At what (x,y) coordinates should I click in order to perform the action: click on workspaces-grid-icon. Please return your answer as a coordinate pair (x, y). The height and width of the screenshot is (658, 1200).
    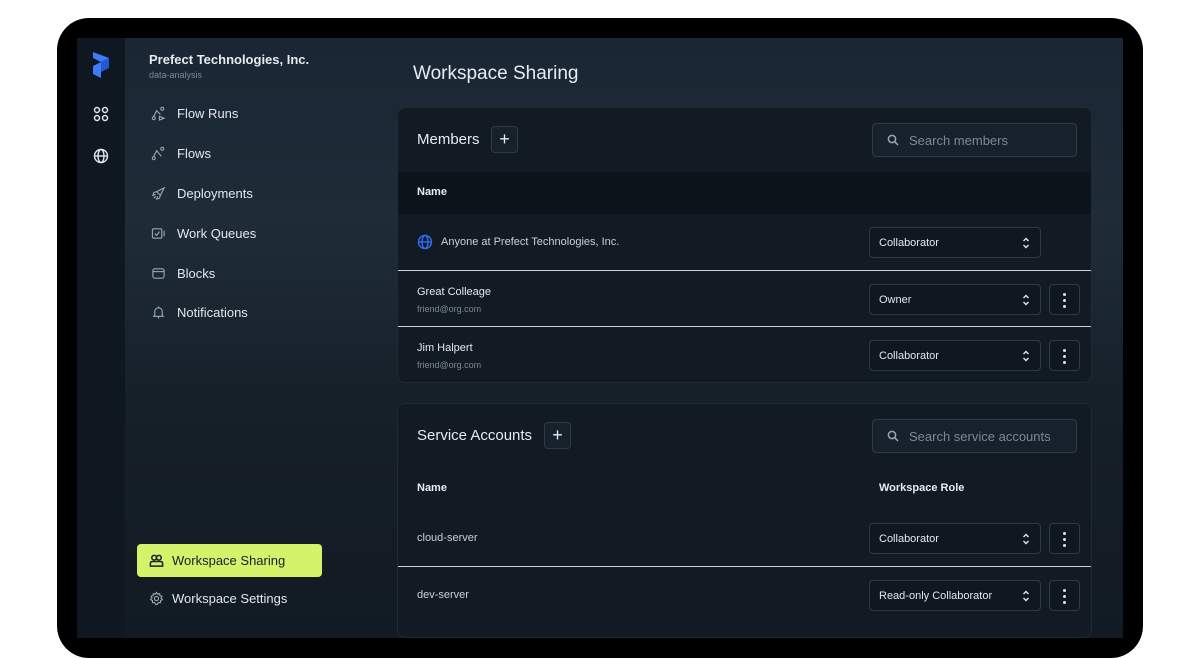
    Looking at the image, I should click on (101, 114).